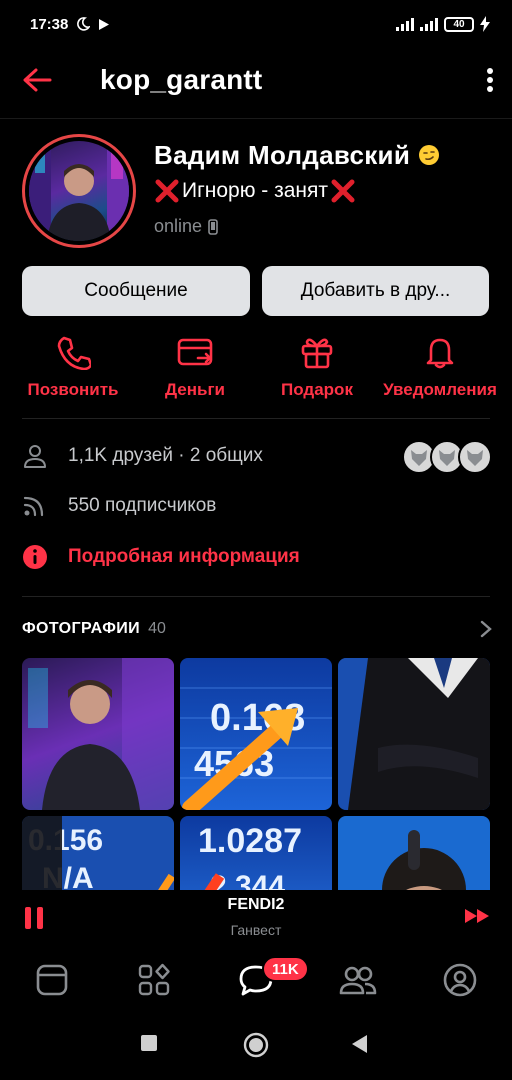 The width and height of the screenshot is (512, 1080). What do you see at coordinates (35, 456) in the screenshot?
I see `person-icon` at bounding box center [35, 456].